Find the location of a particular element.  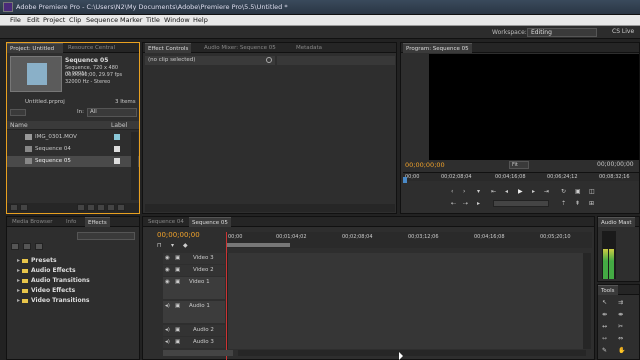

workspace-select: Editing is located at coordinates (562, 32).